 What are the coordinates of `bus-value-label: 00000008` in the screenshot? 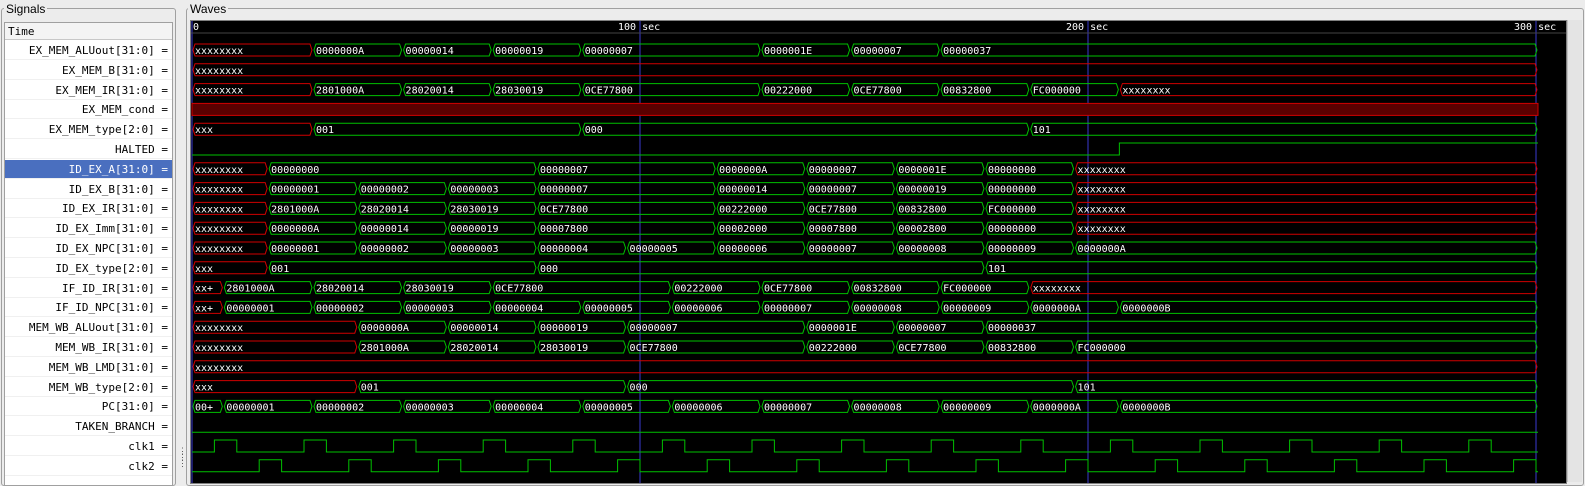 It's located at (878, 308).